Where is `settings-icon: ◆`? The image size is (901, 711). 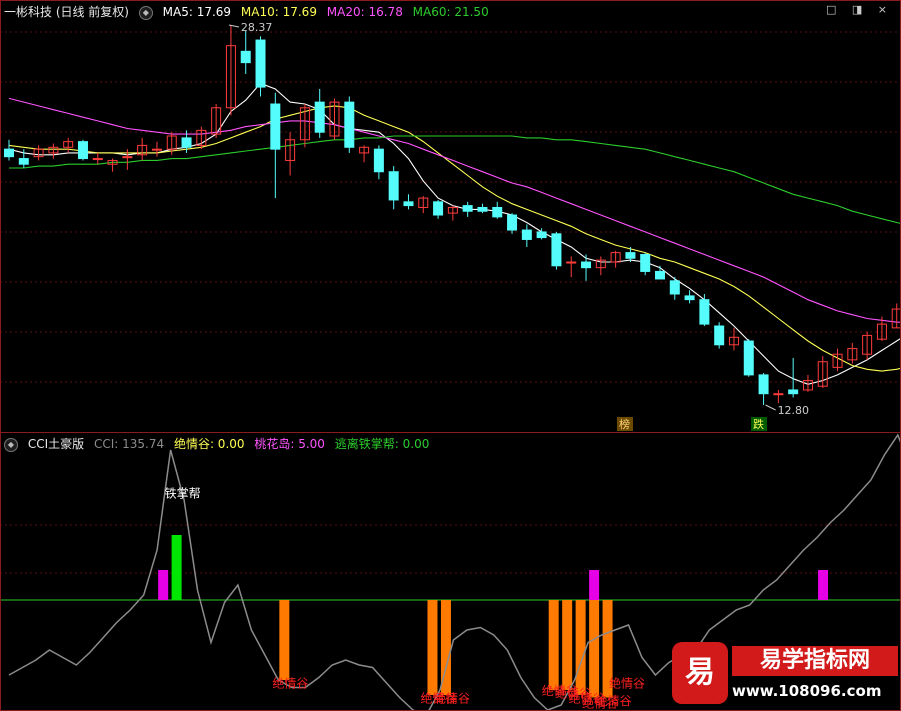
settings-icon: ◆ is located at coordinates (145, 12).